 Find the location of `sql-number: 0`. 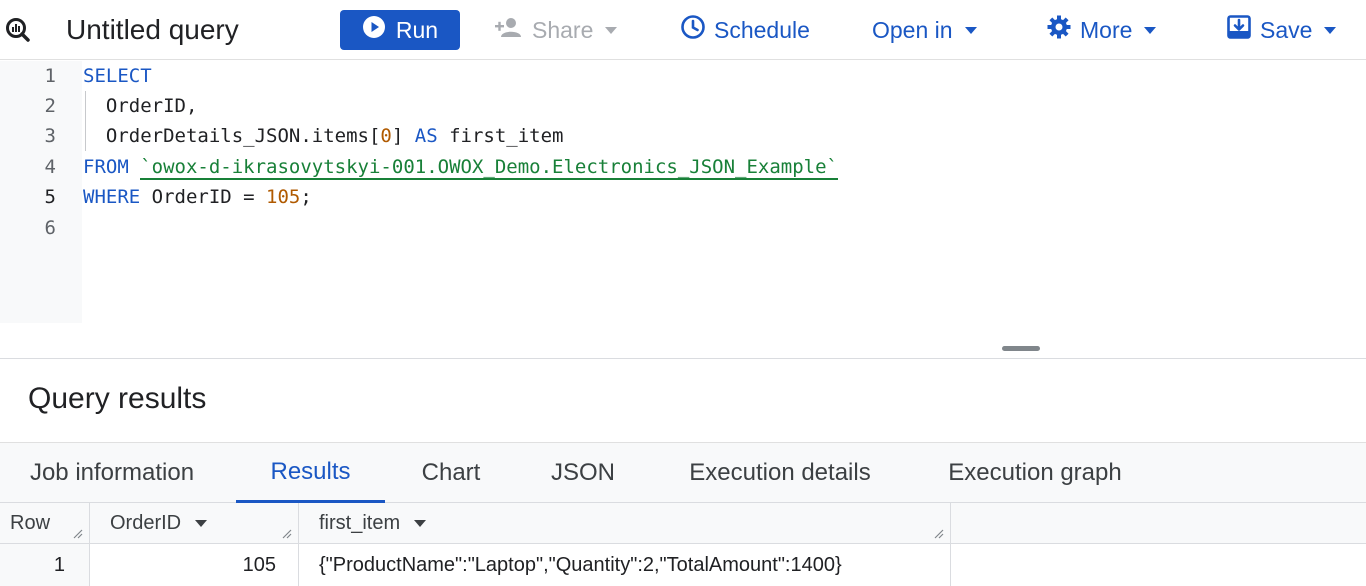

sql-number: 0 is located at coordinates (386, 136).